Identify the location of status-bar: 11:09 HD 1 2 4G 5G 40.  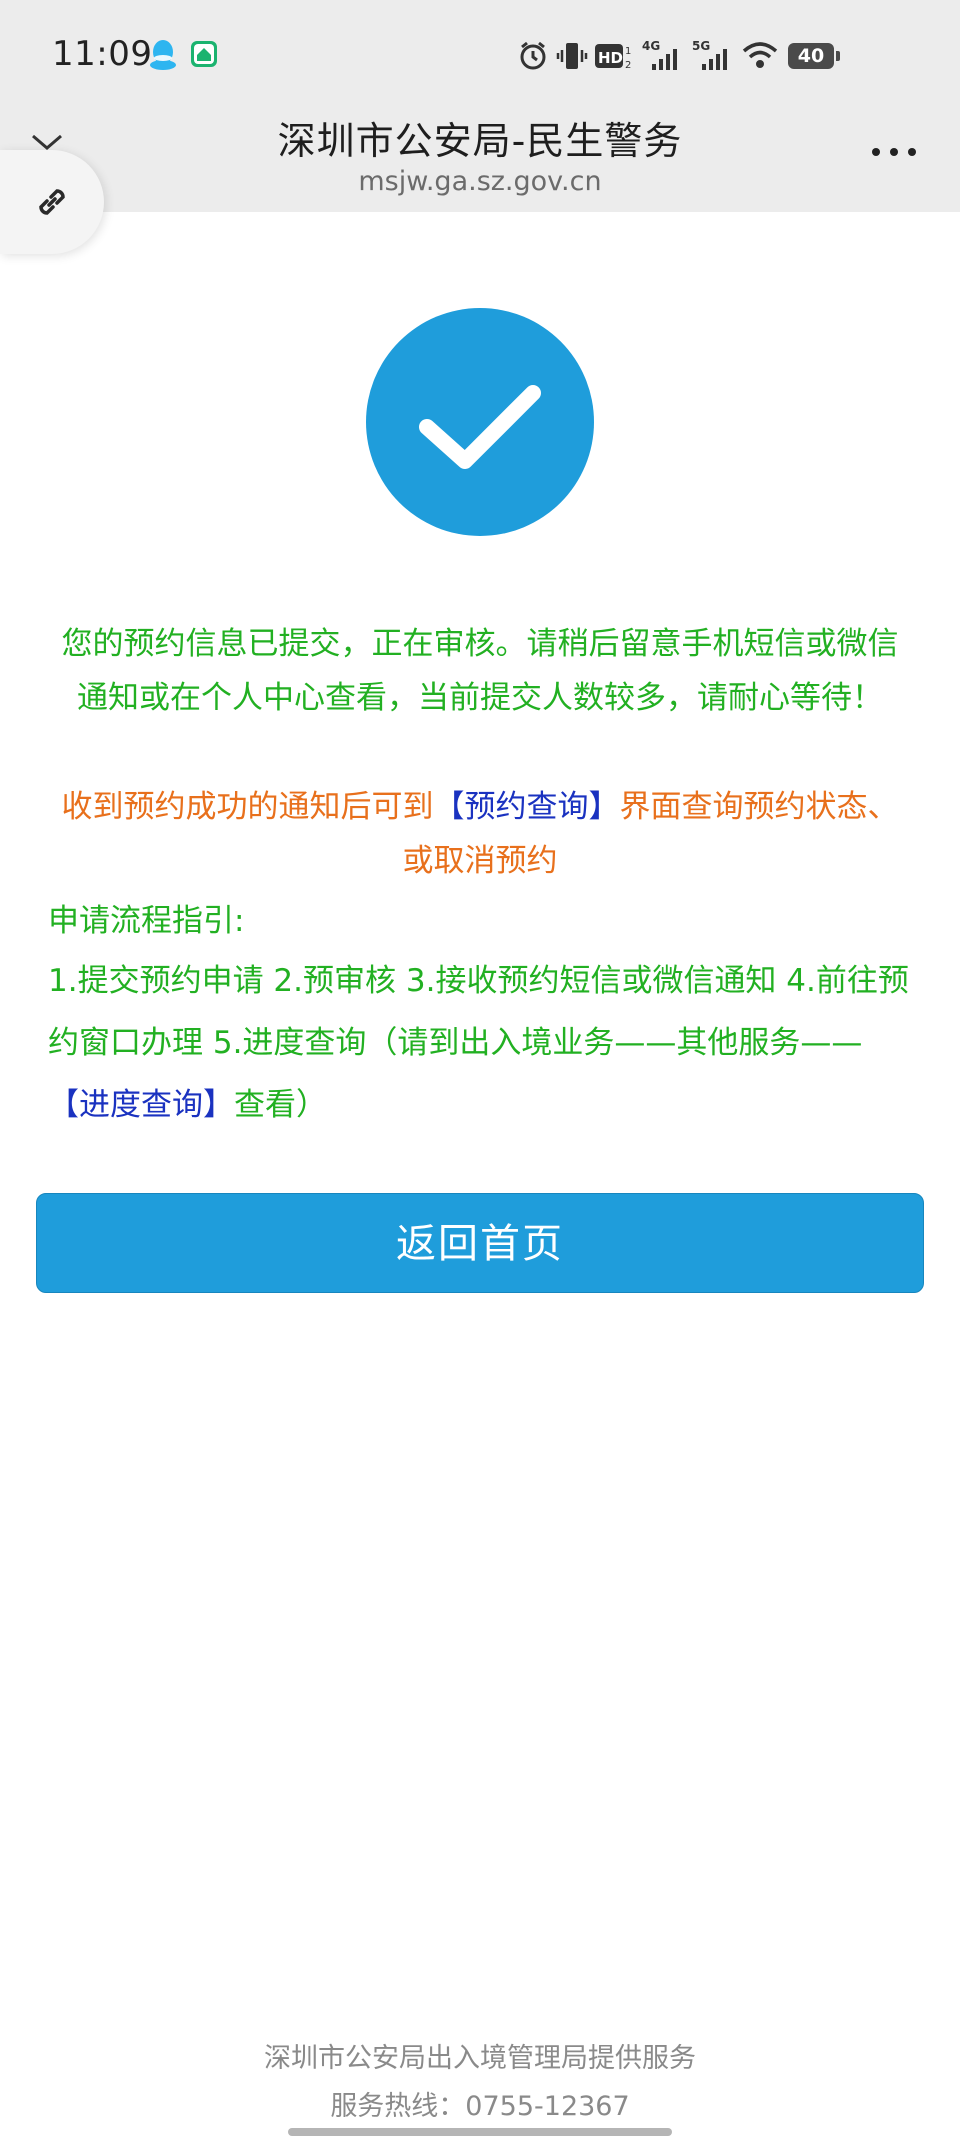
(480, 56).